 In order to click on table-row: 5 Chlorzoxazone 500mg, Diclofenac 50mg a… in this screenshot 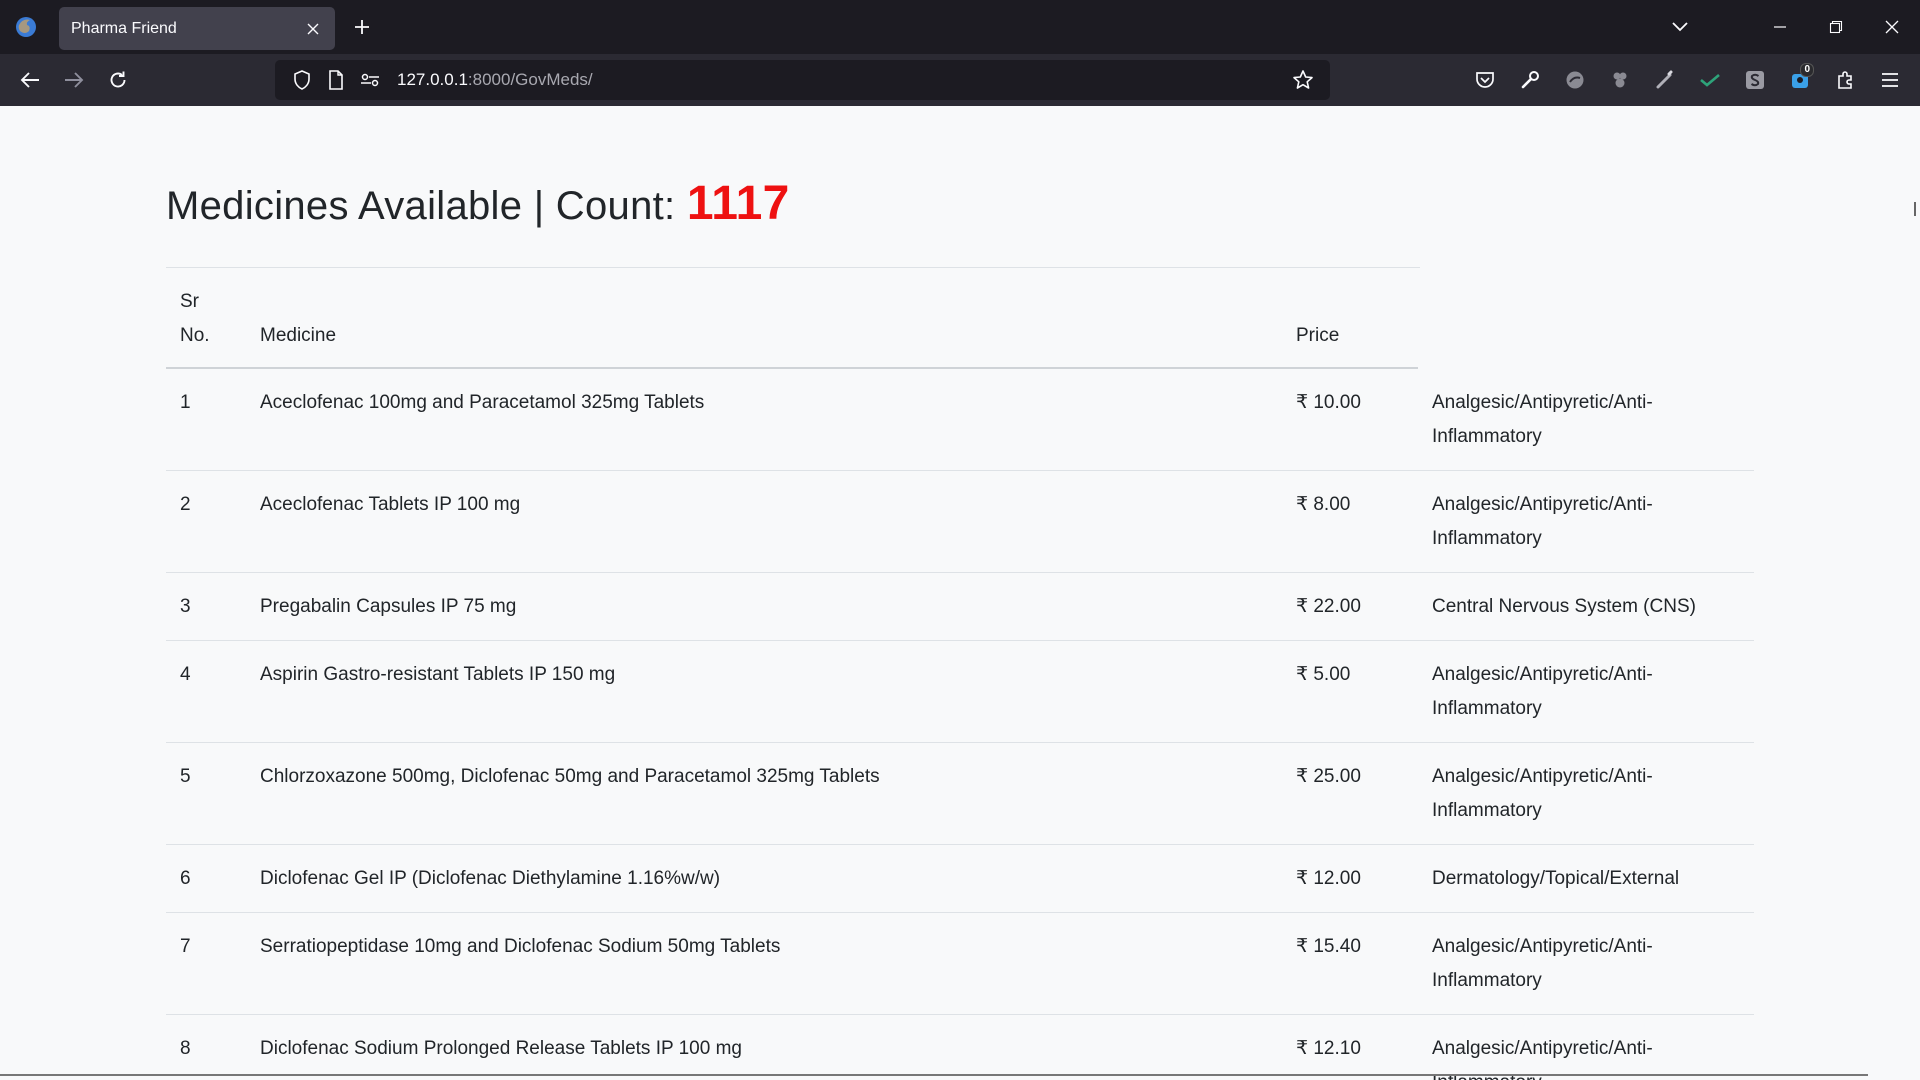, I will do `click(960, 793)`.